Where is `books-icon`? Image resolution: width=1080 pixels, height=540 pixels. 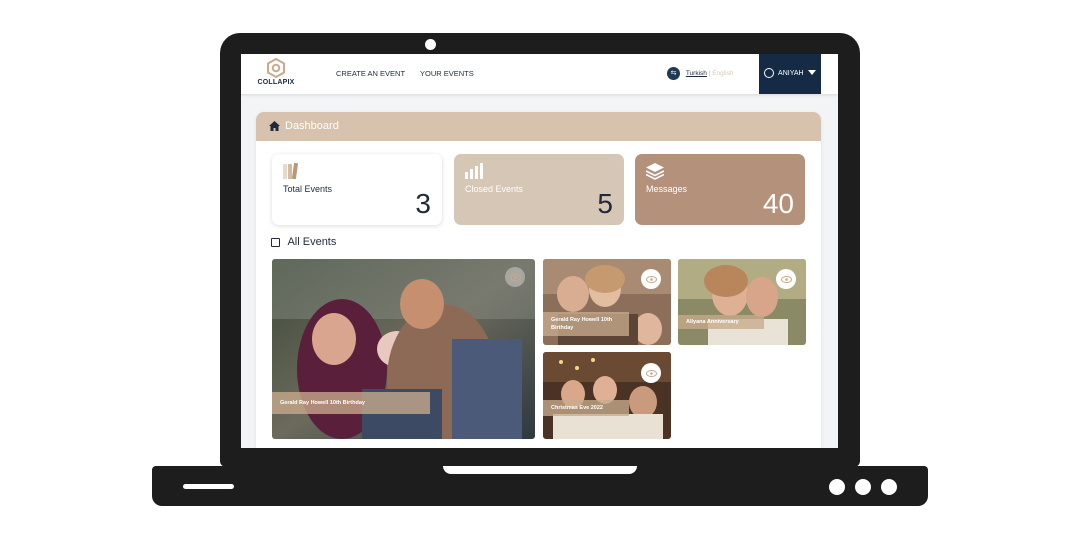
books-icon is located at coordinates (291, 171).